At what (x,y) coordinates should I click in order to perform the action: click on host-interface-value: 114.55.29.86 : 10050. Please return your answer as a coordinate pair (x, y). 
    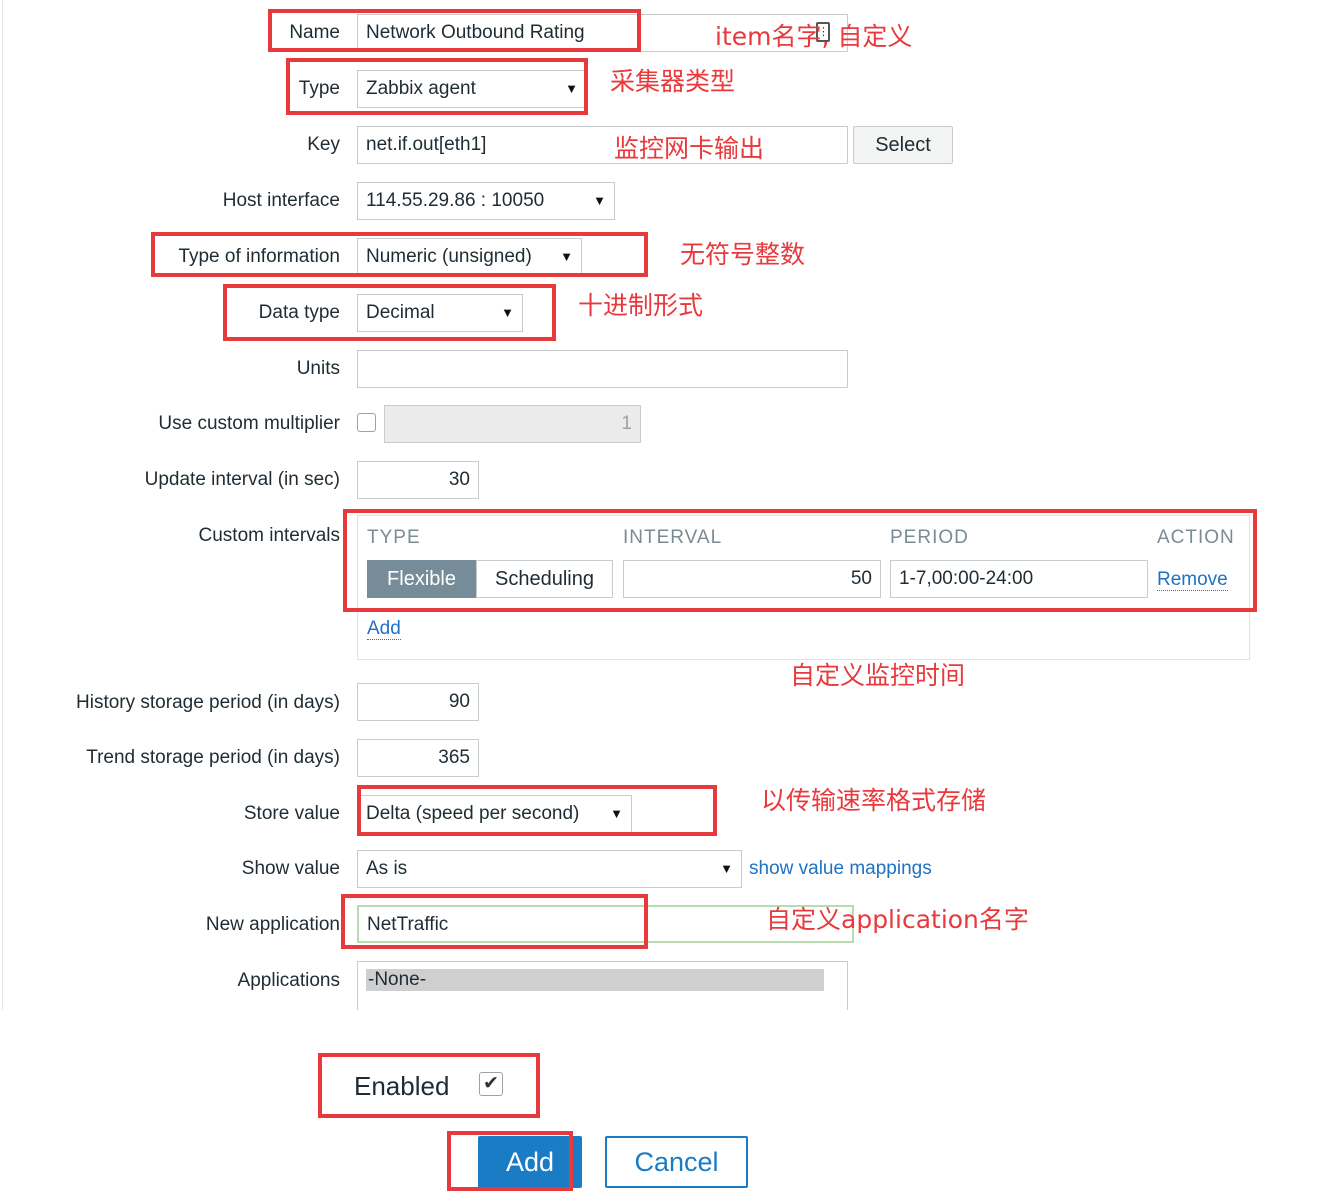
    Looking at the image, I should click on (455, 200).